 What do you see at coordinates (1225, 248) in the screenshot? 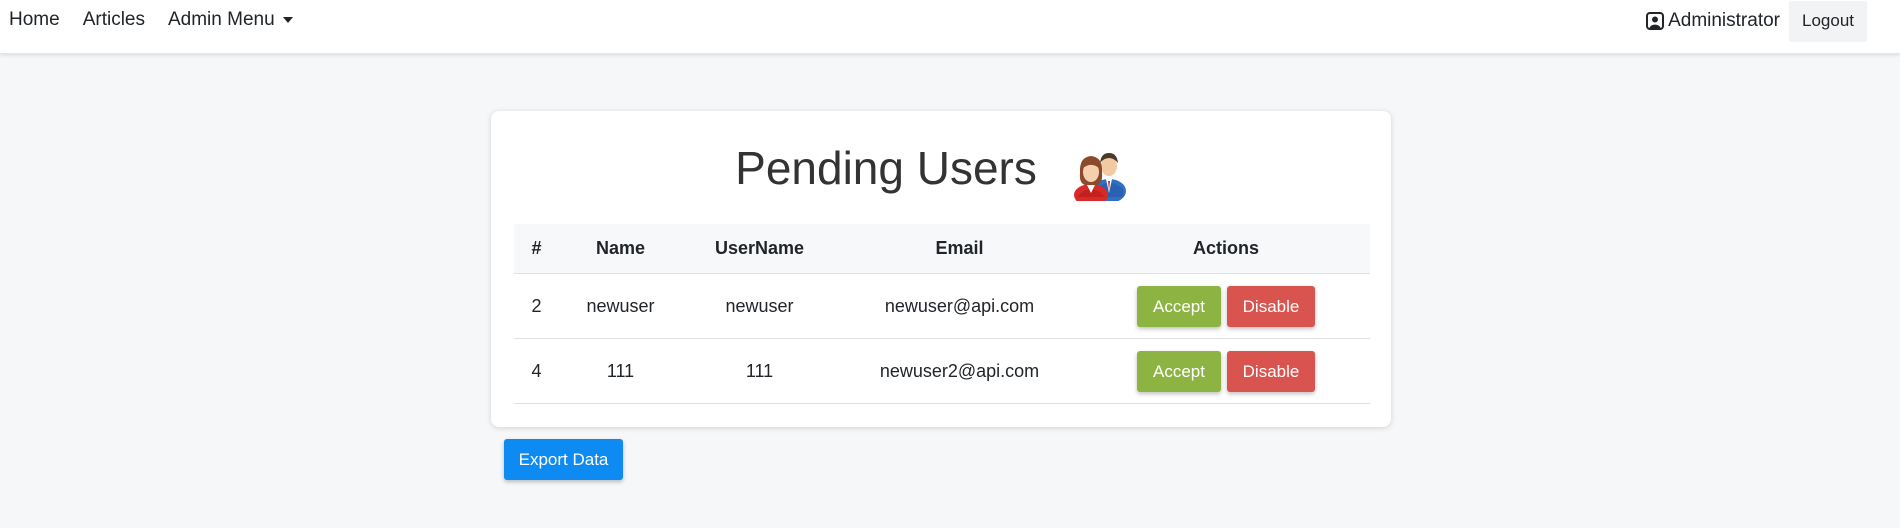
I see `header-actions: Actions` at bounding box center [1225, 248].